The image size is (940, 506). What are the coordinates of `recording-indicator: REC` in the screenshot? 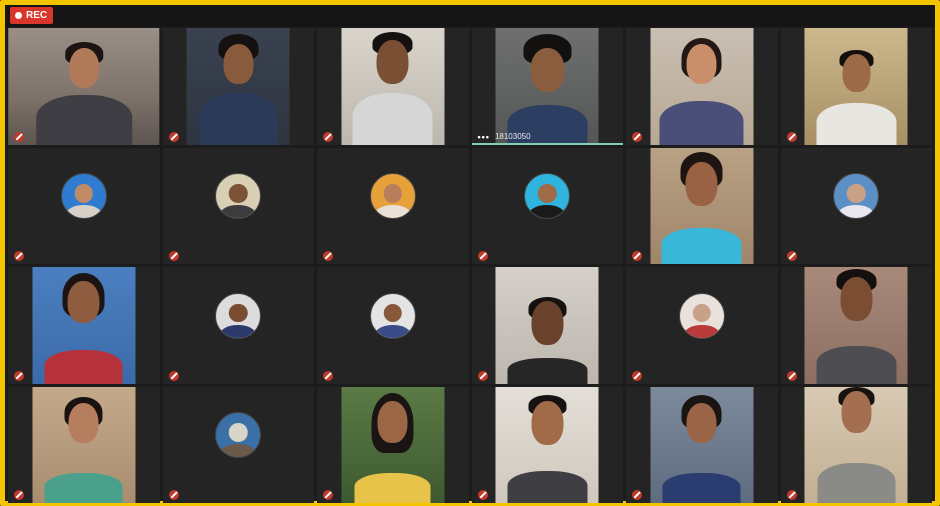 It's located at (32, 15).